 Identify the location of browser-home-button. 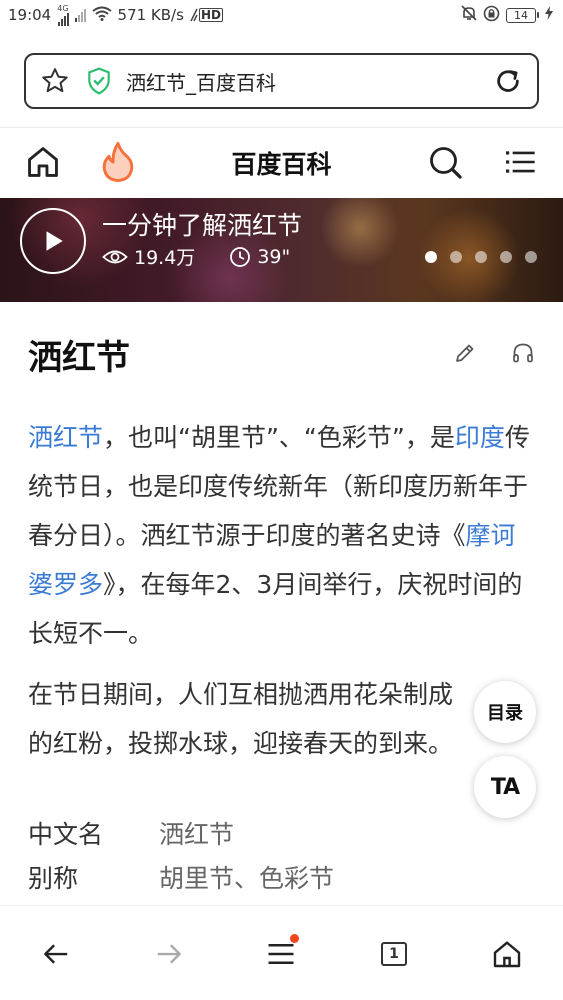
(507, 954).